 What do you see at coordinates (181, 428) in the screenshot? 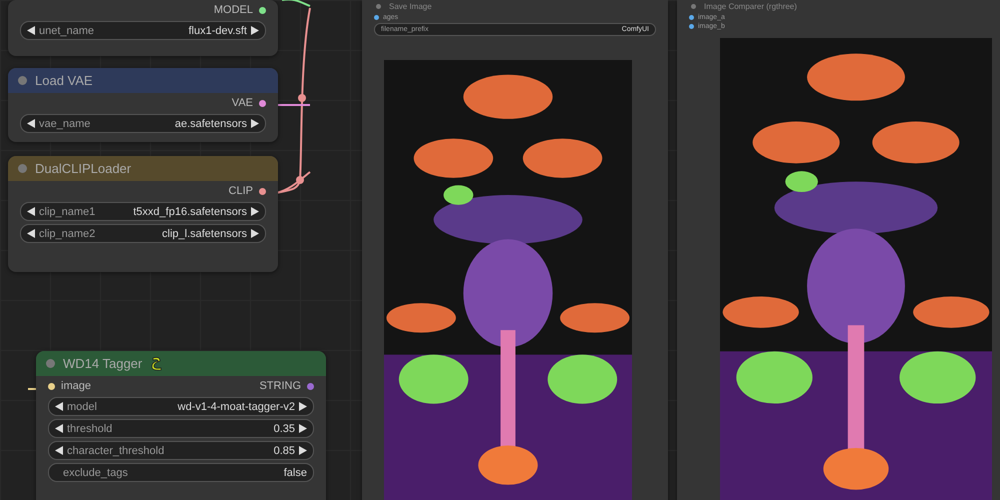
I see `number-widget: threshold 0.35` at bounding box center [181, 428].